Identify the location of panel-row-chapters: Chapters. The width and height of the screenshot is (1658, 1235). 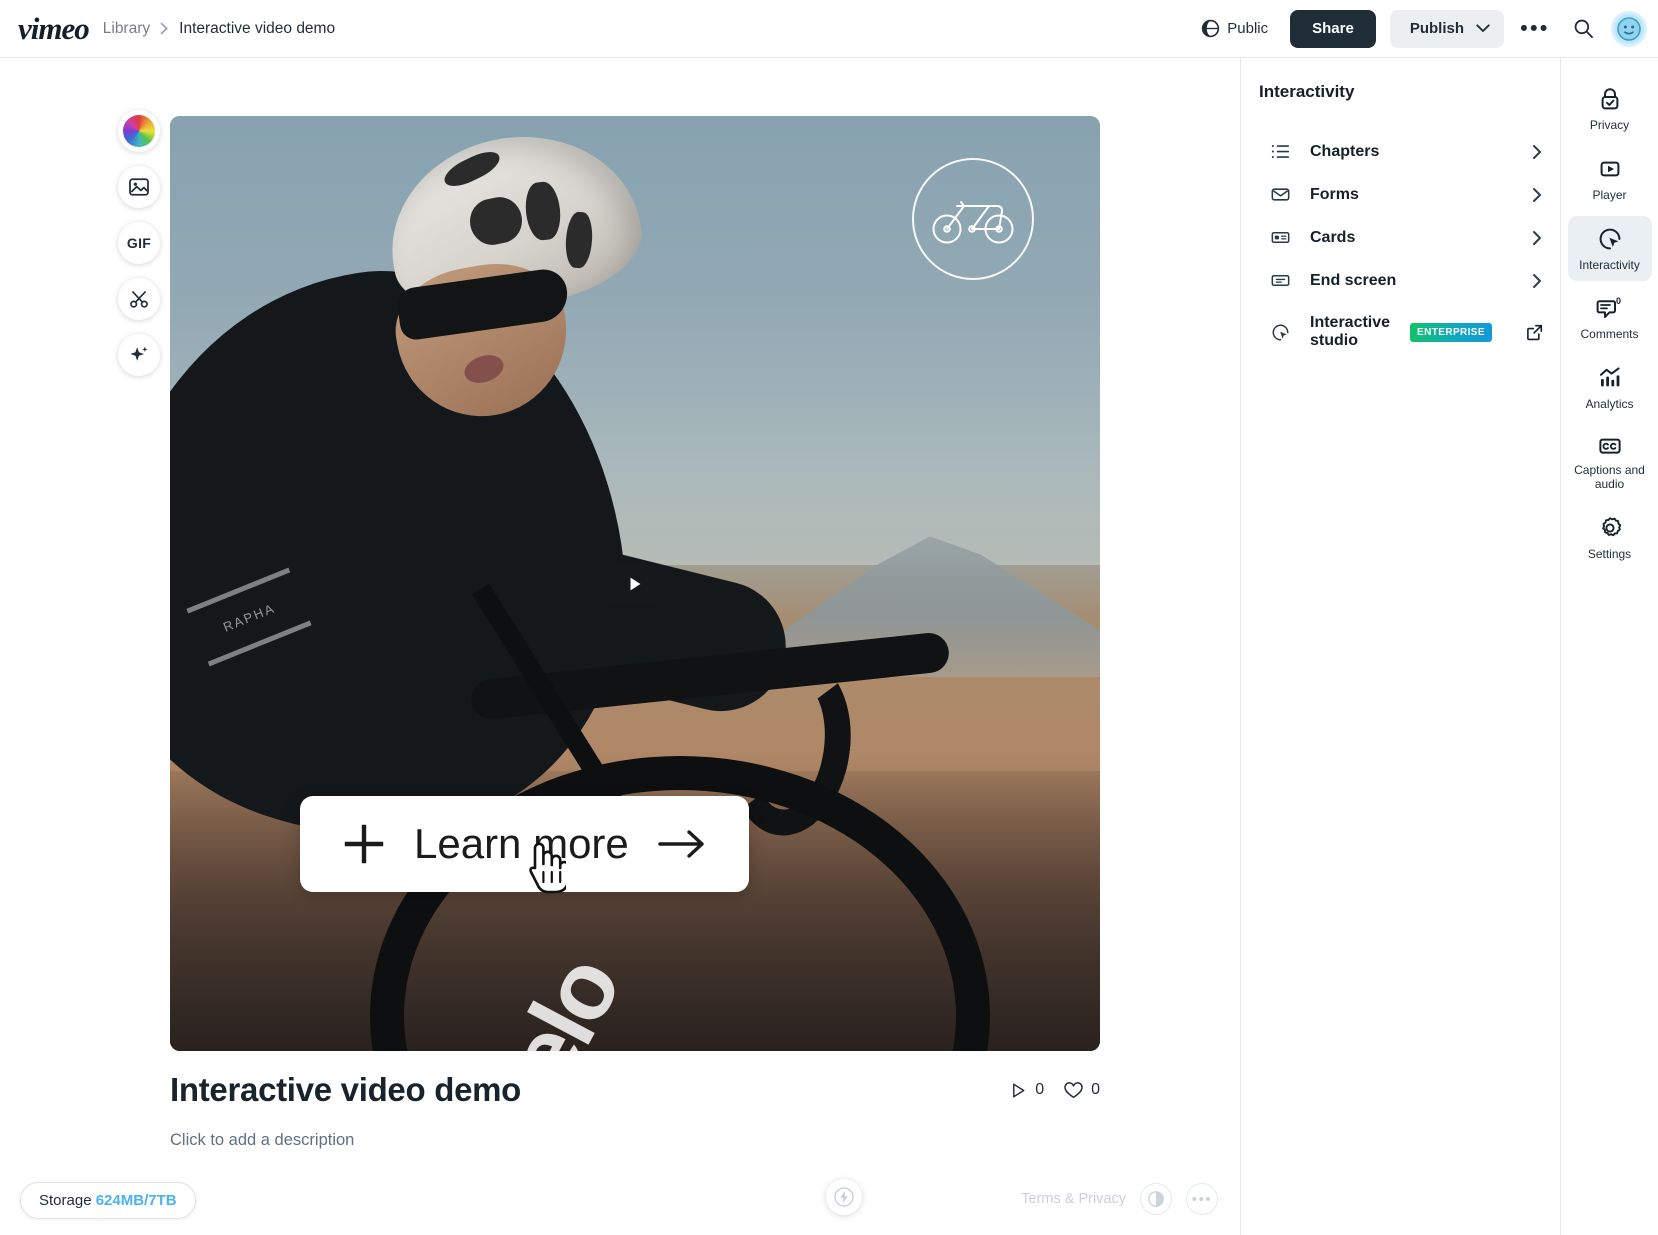
(1400, 151).